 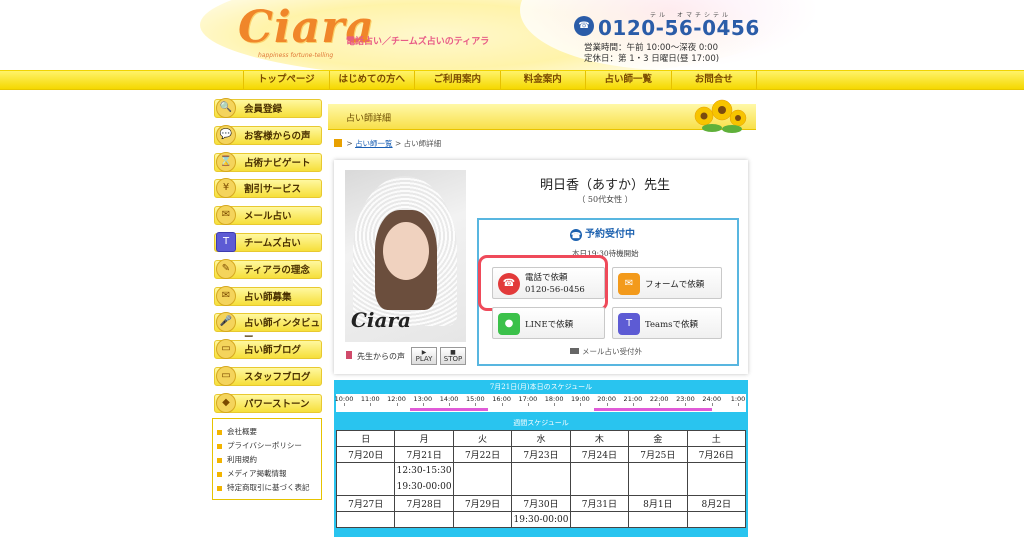 I want to click on line-request-button: ● LINEで依頼, so click(x=548, y=323).